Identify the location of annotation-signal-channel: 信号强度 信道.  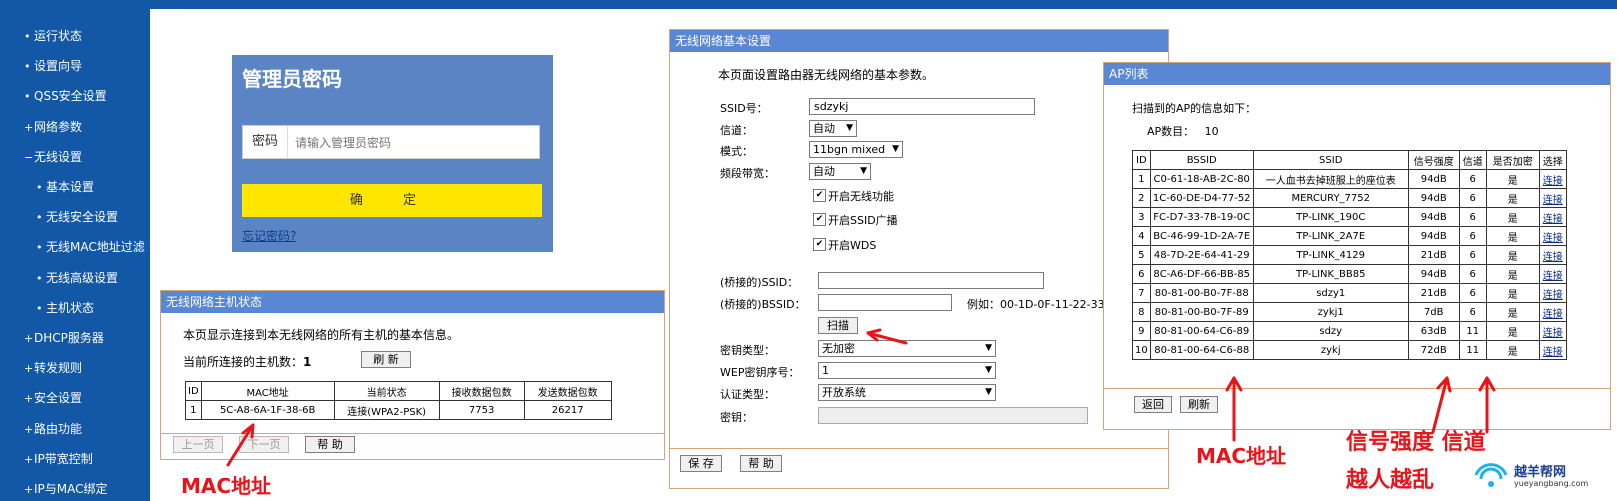
(1416, 442).